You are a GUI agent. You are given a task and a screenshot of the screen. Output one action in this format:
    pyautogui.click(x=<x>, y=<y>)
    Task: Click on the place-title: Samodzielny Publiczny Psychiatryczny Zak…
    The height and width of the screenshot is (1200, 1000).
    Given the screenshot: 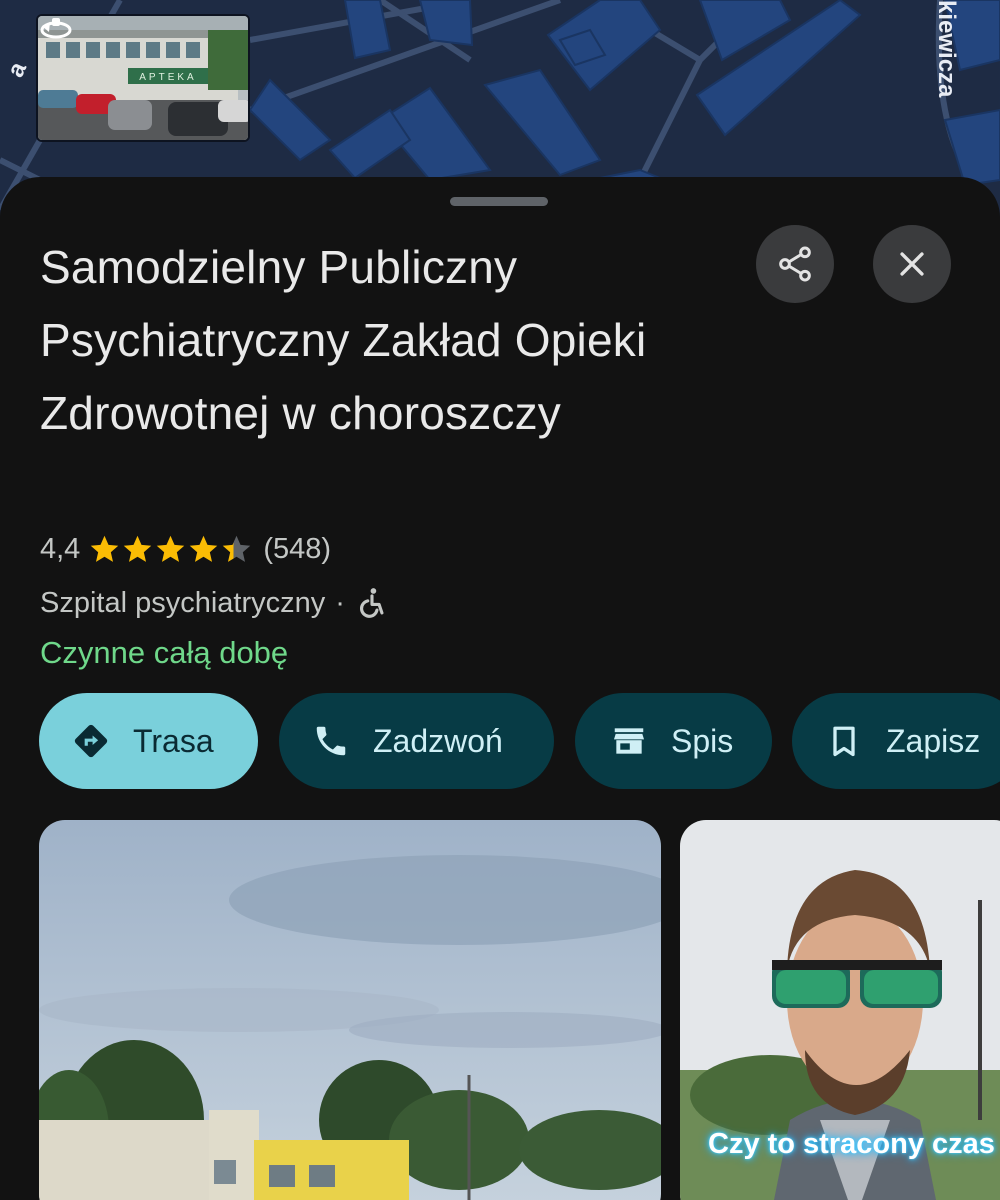 What is the action you would take?
    pyautogui.click(x=343, y=340)
    